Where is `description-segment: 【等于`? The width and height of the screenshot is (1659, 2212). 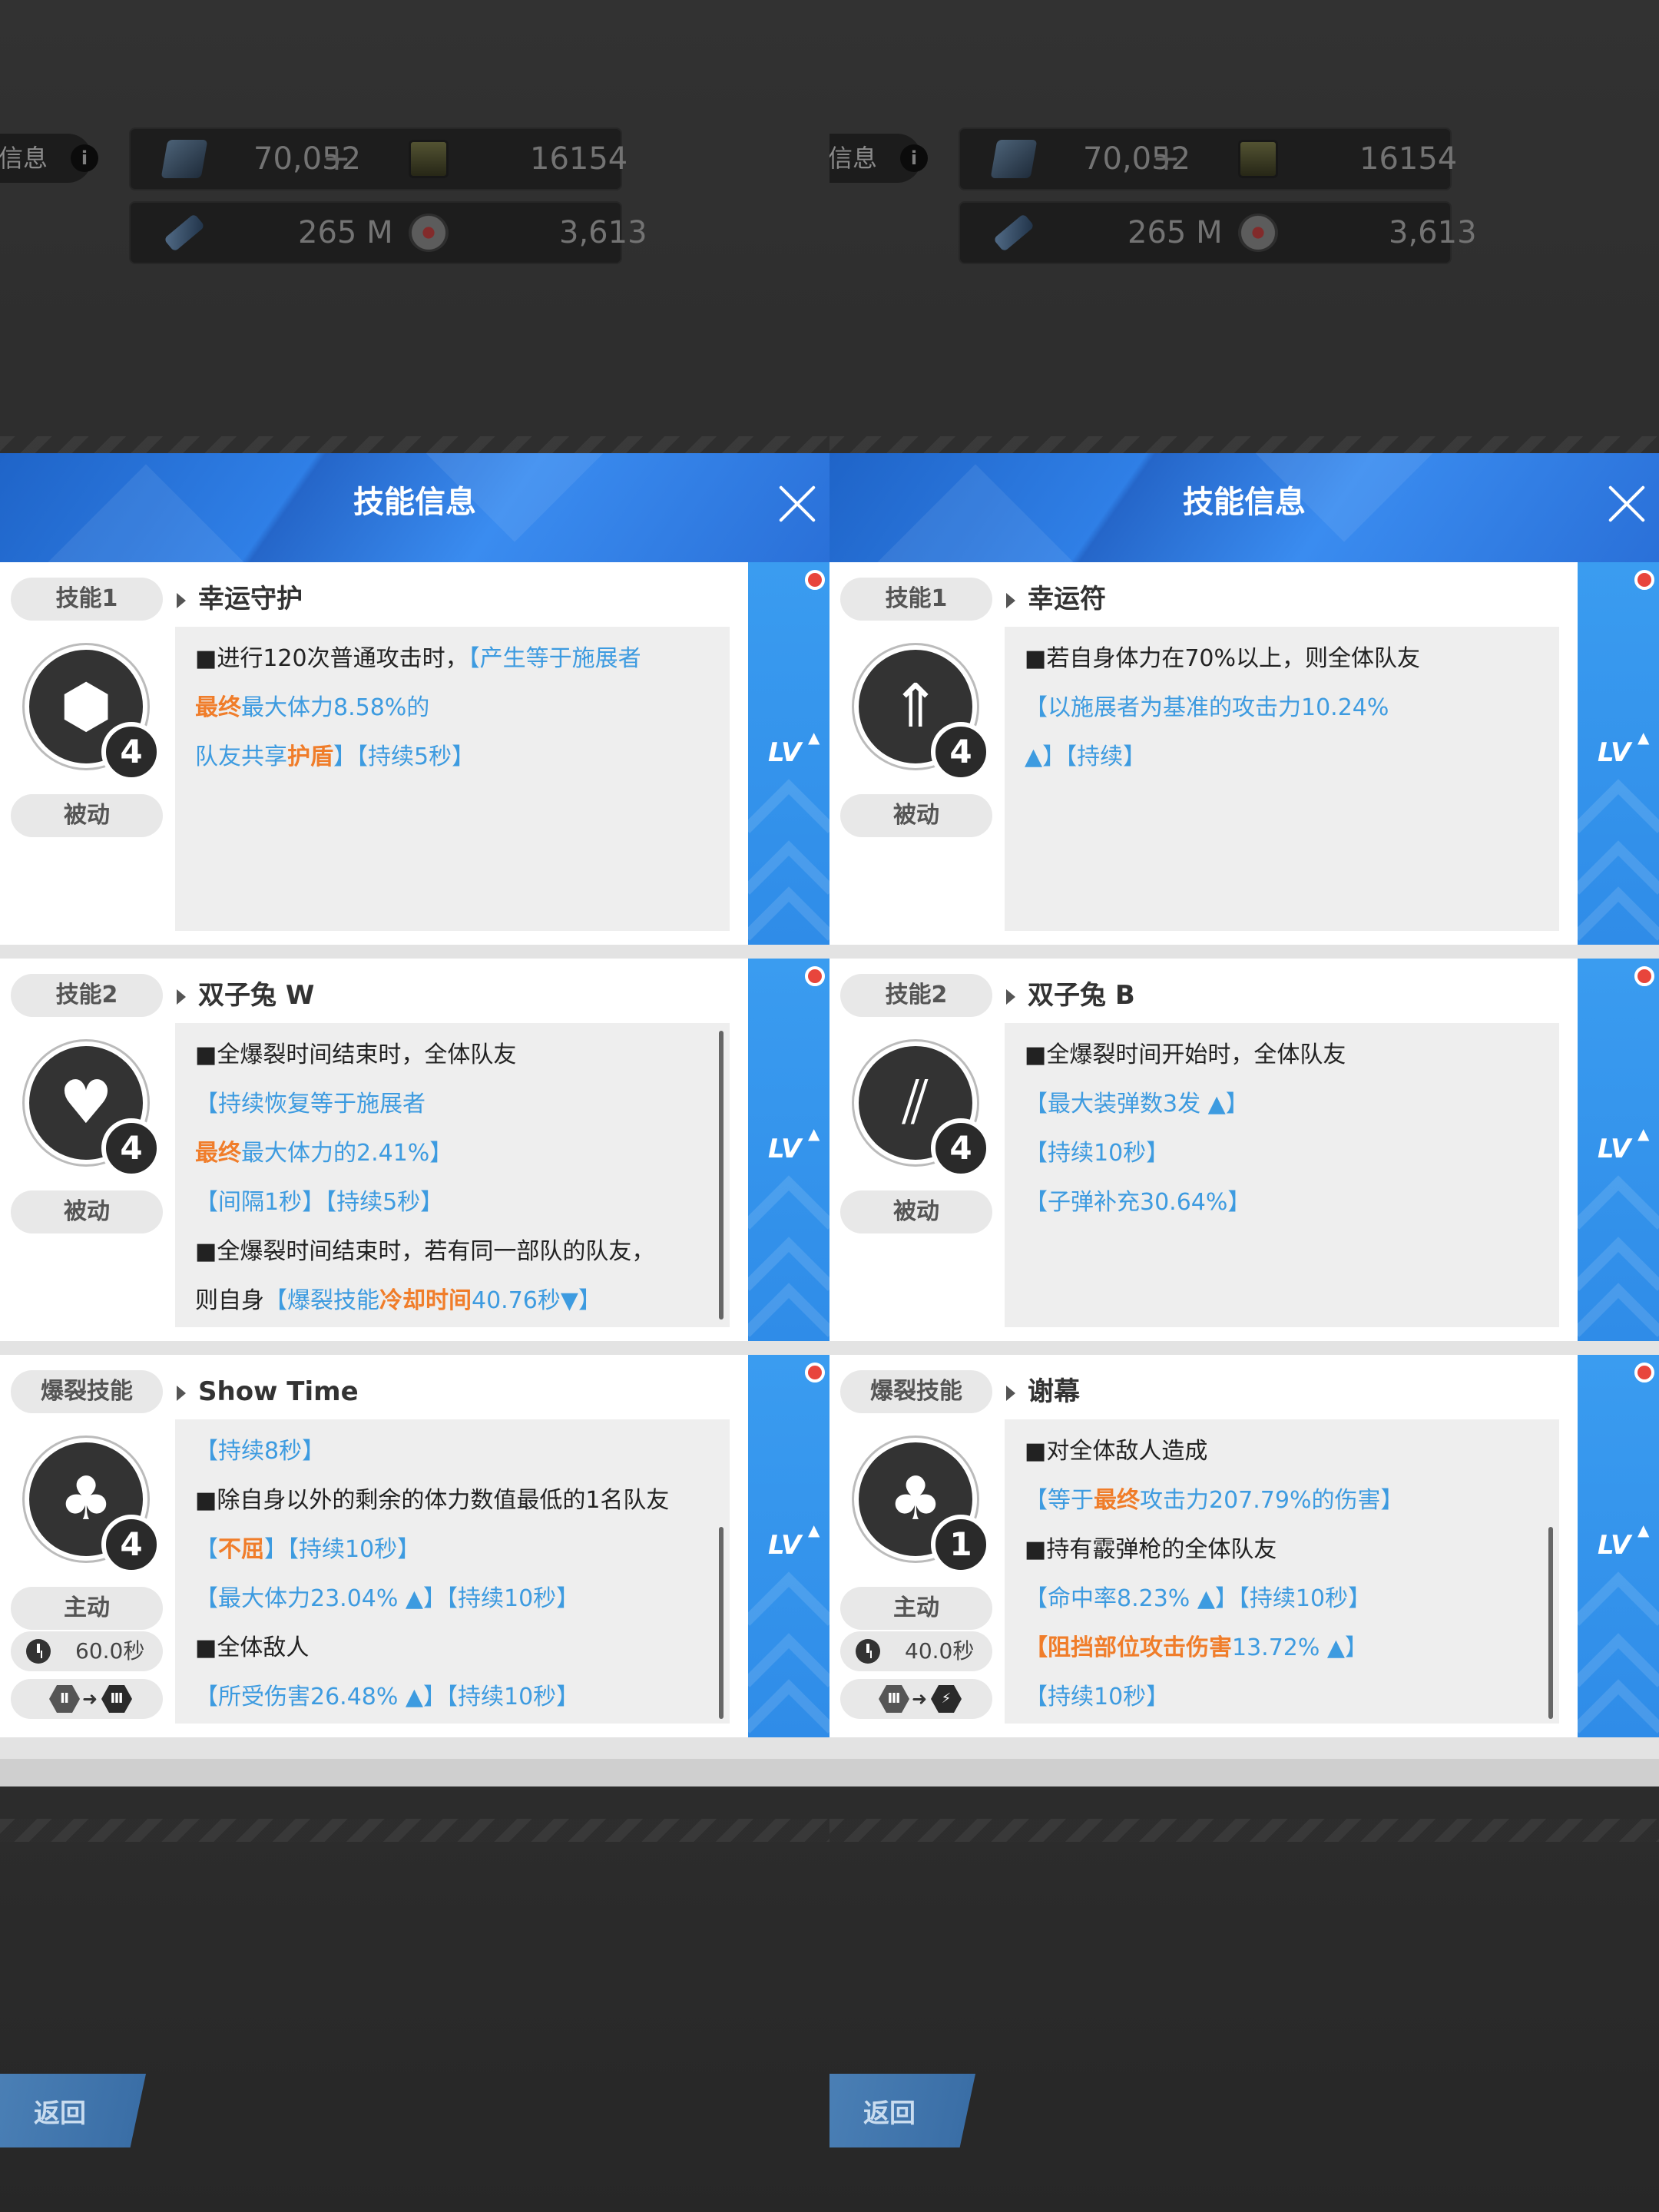 description-segment: 【等于 is located at coordinates (1060, 1500).